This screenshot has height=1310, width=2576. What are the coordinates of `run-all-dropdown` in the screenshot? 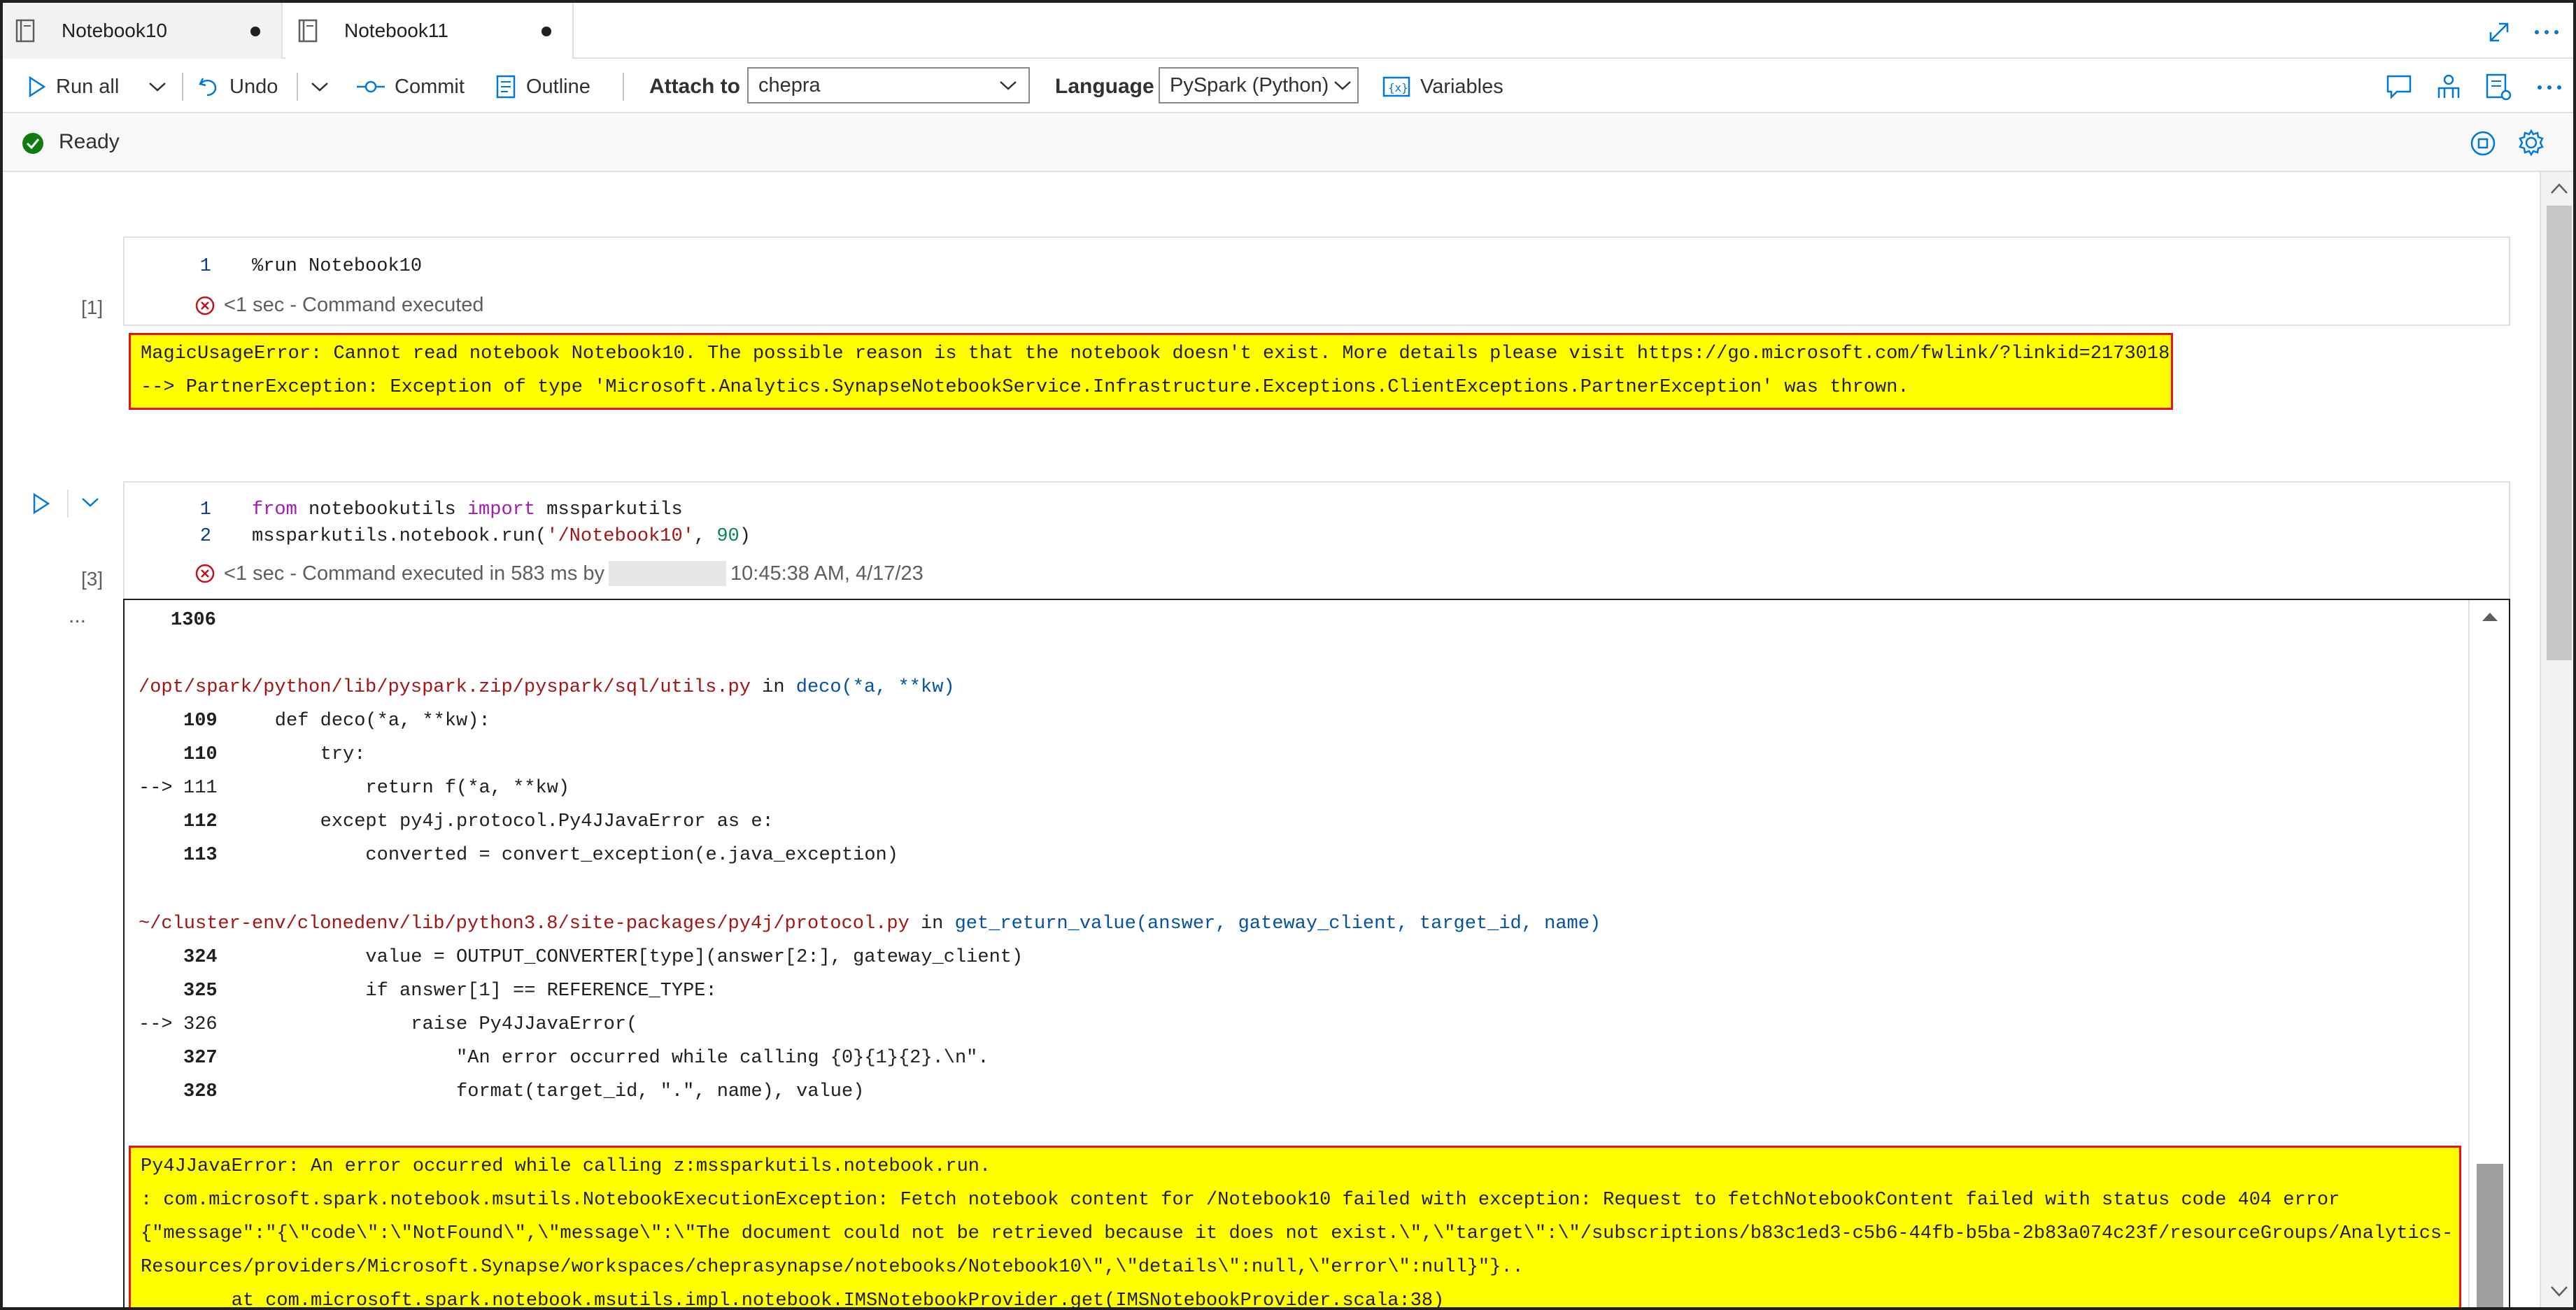 It's located at (162, 86).